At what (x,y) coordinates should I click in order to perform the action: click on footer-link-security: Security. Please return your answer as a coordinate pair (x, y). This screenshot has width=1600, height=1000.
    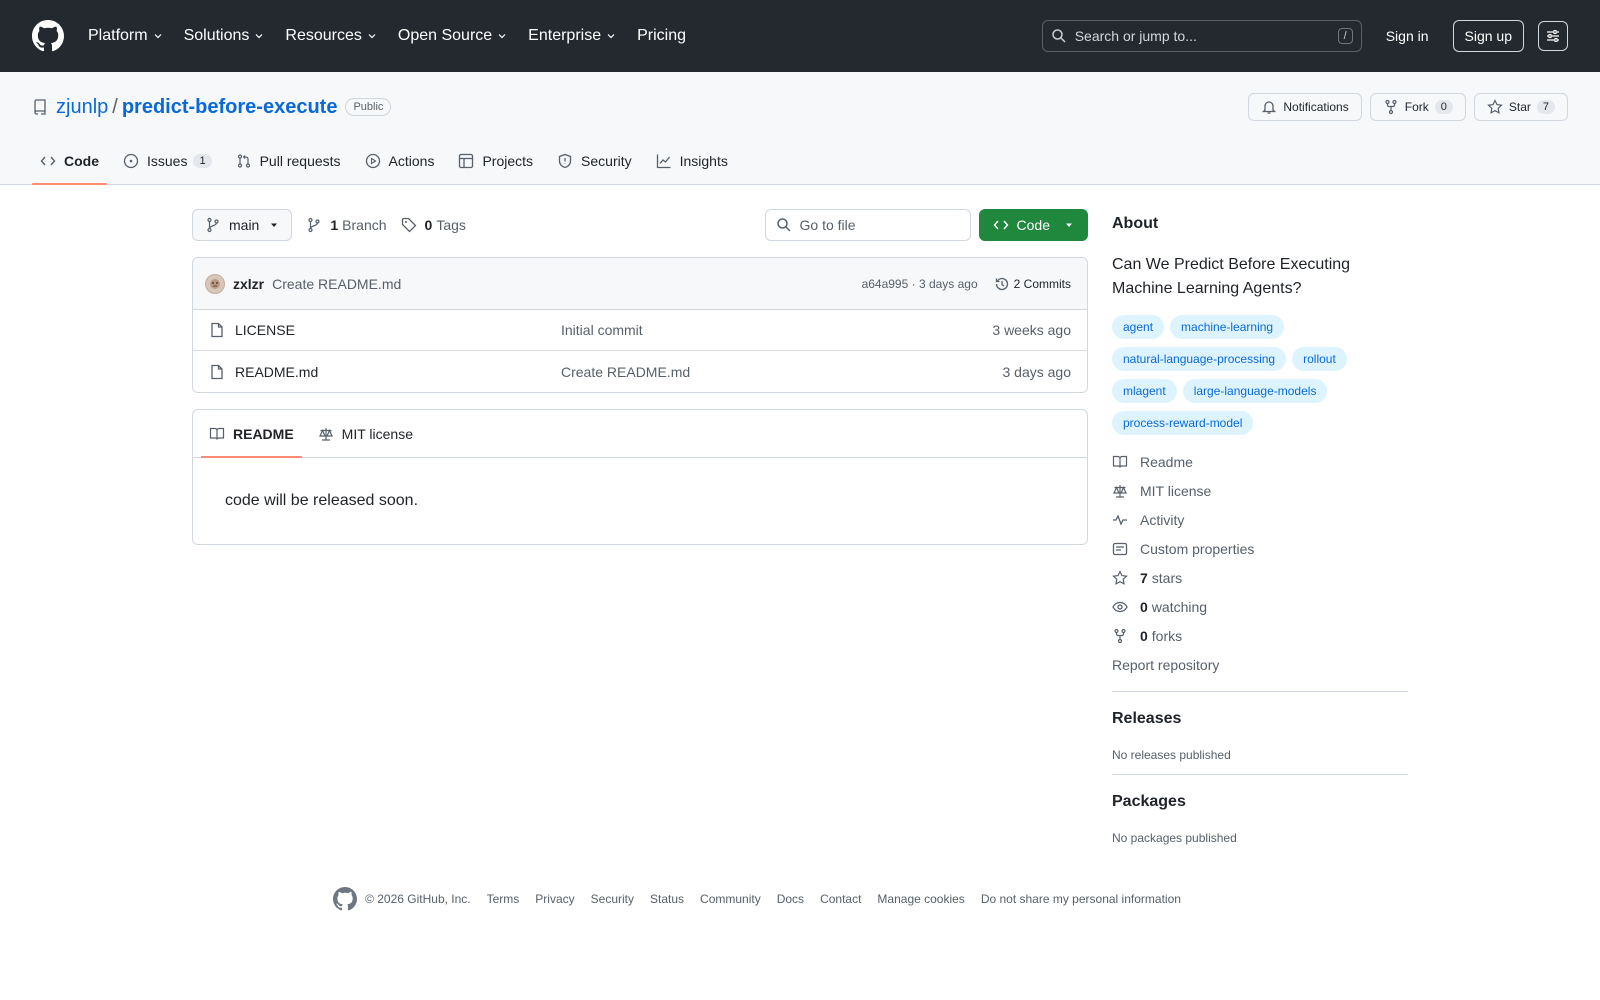
    Looking at the image, I should click on (612, 899).